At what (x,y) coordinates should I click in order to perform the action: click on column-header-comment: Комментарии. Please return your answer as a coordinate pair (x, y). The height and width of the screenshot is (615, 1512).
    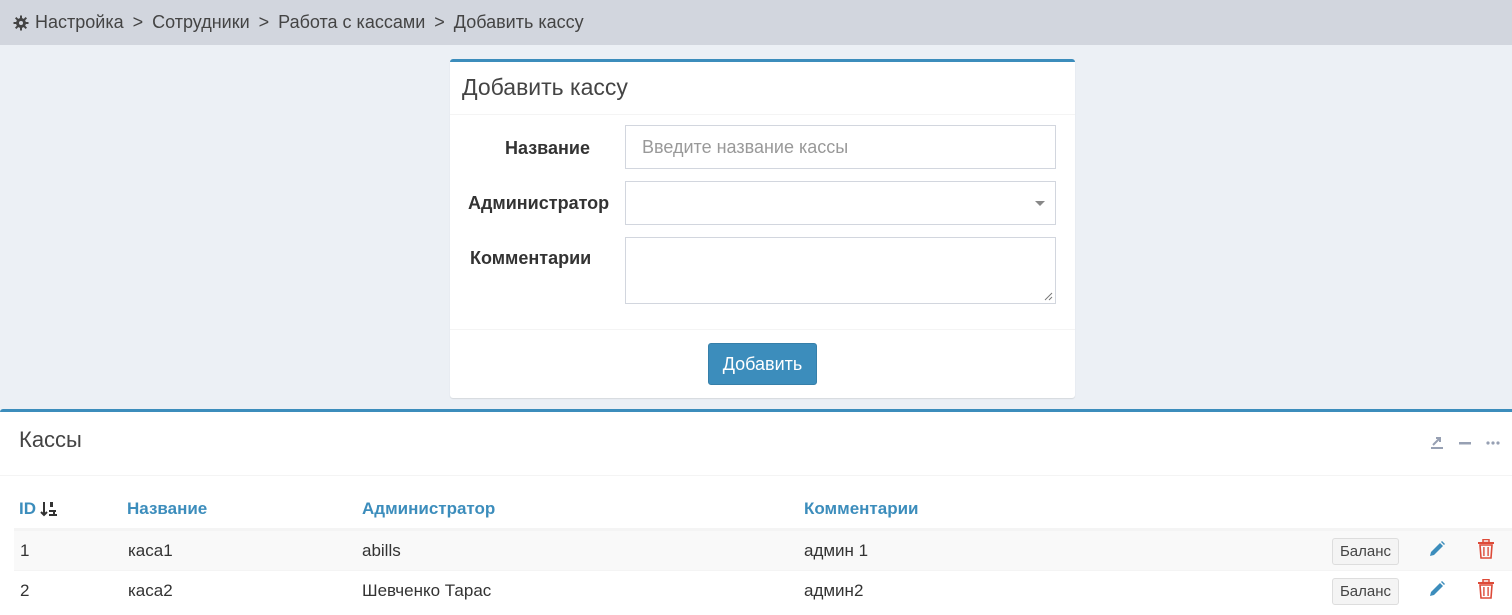
    Looking at the image, I should click on (861, 509).